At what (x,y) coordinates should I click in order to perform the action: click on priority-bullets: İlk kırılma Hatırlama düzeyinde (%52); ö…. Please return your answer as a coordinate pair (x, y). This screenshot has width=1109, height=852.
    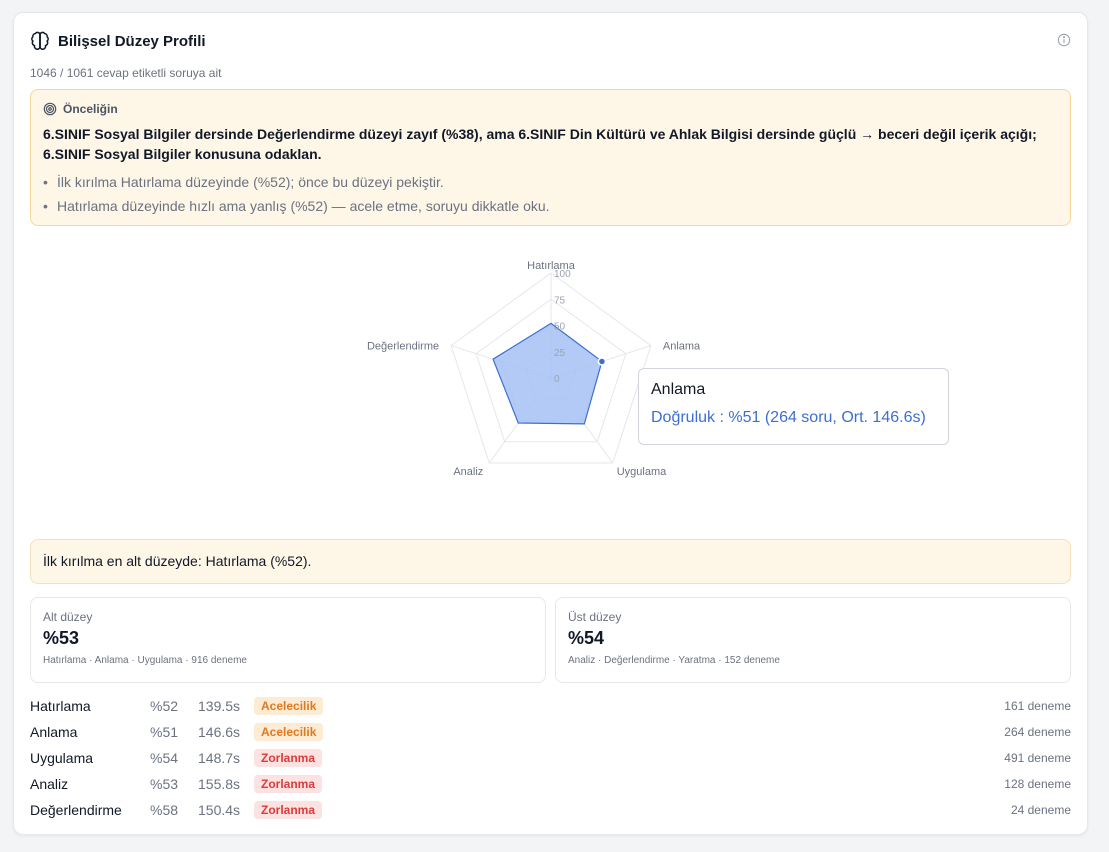
    Looking at the image, I should click on (550, 194).